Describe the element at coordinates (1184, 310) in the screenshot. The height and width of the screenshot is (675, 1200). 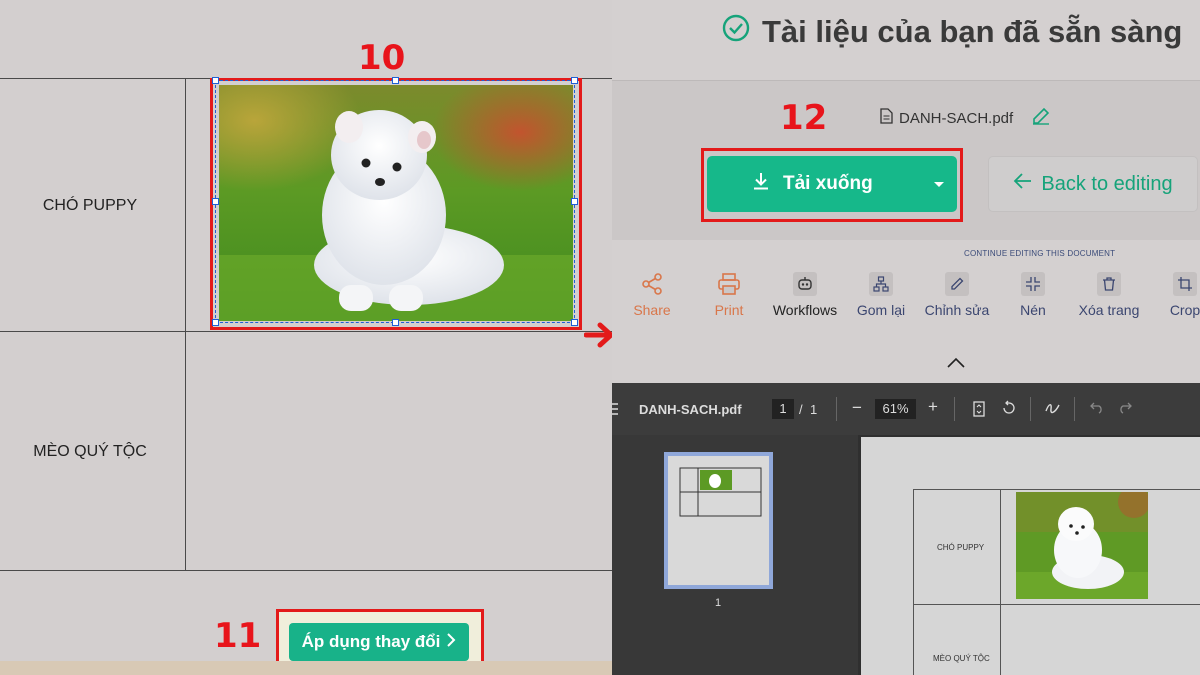
I see `tool-crop-label: Crop` at that location.